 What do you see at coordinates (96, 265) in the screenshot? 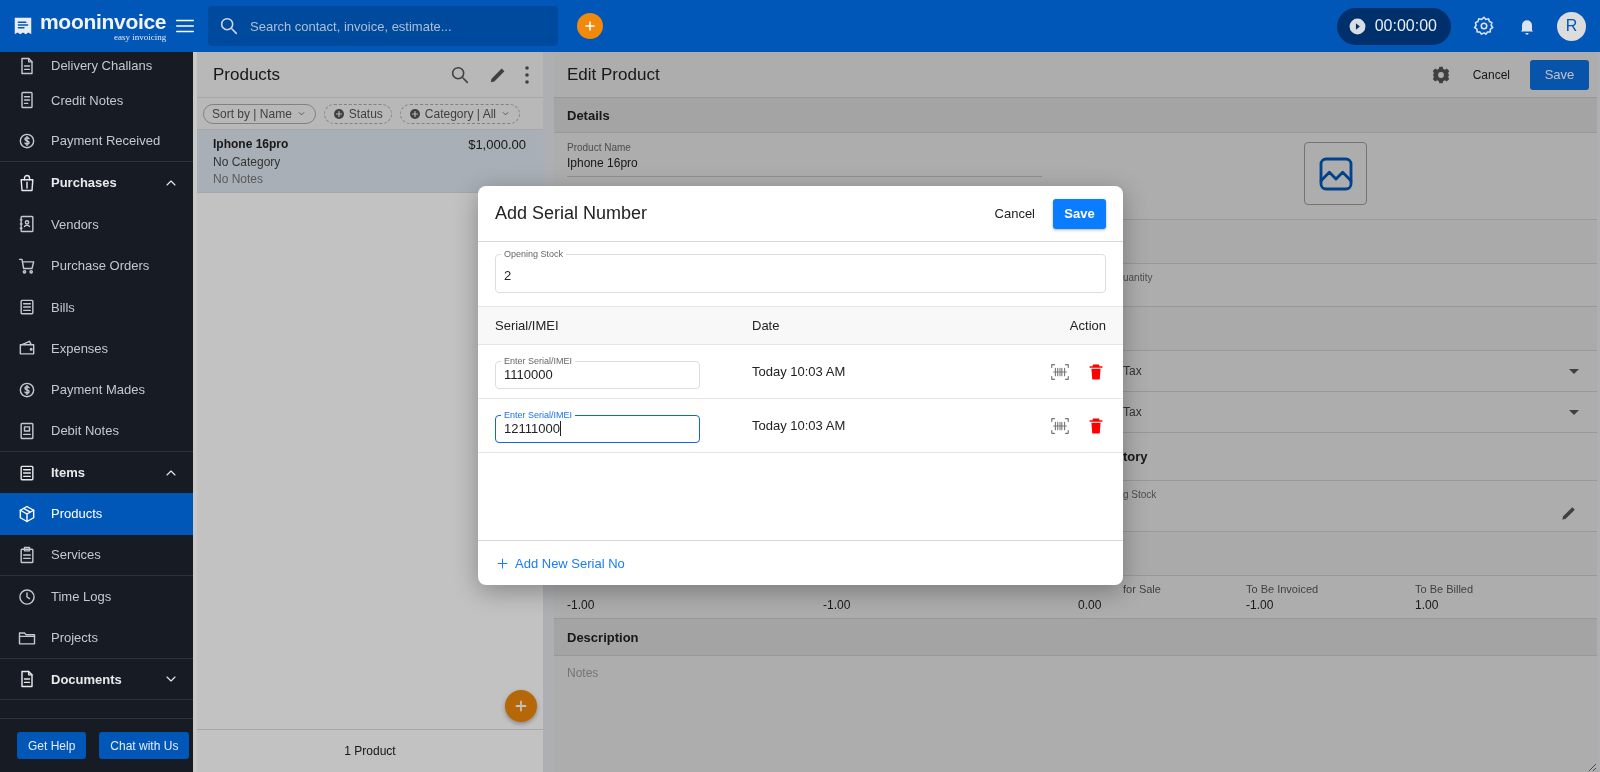
I see `sidebar-item: Purchase Orders` at bounding box center [96, 265].